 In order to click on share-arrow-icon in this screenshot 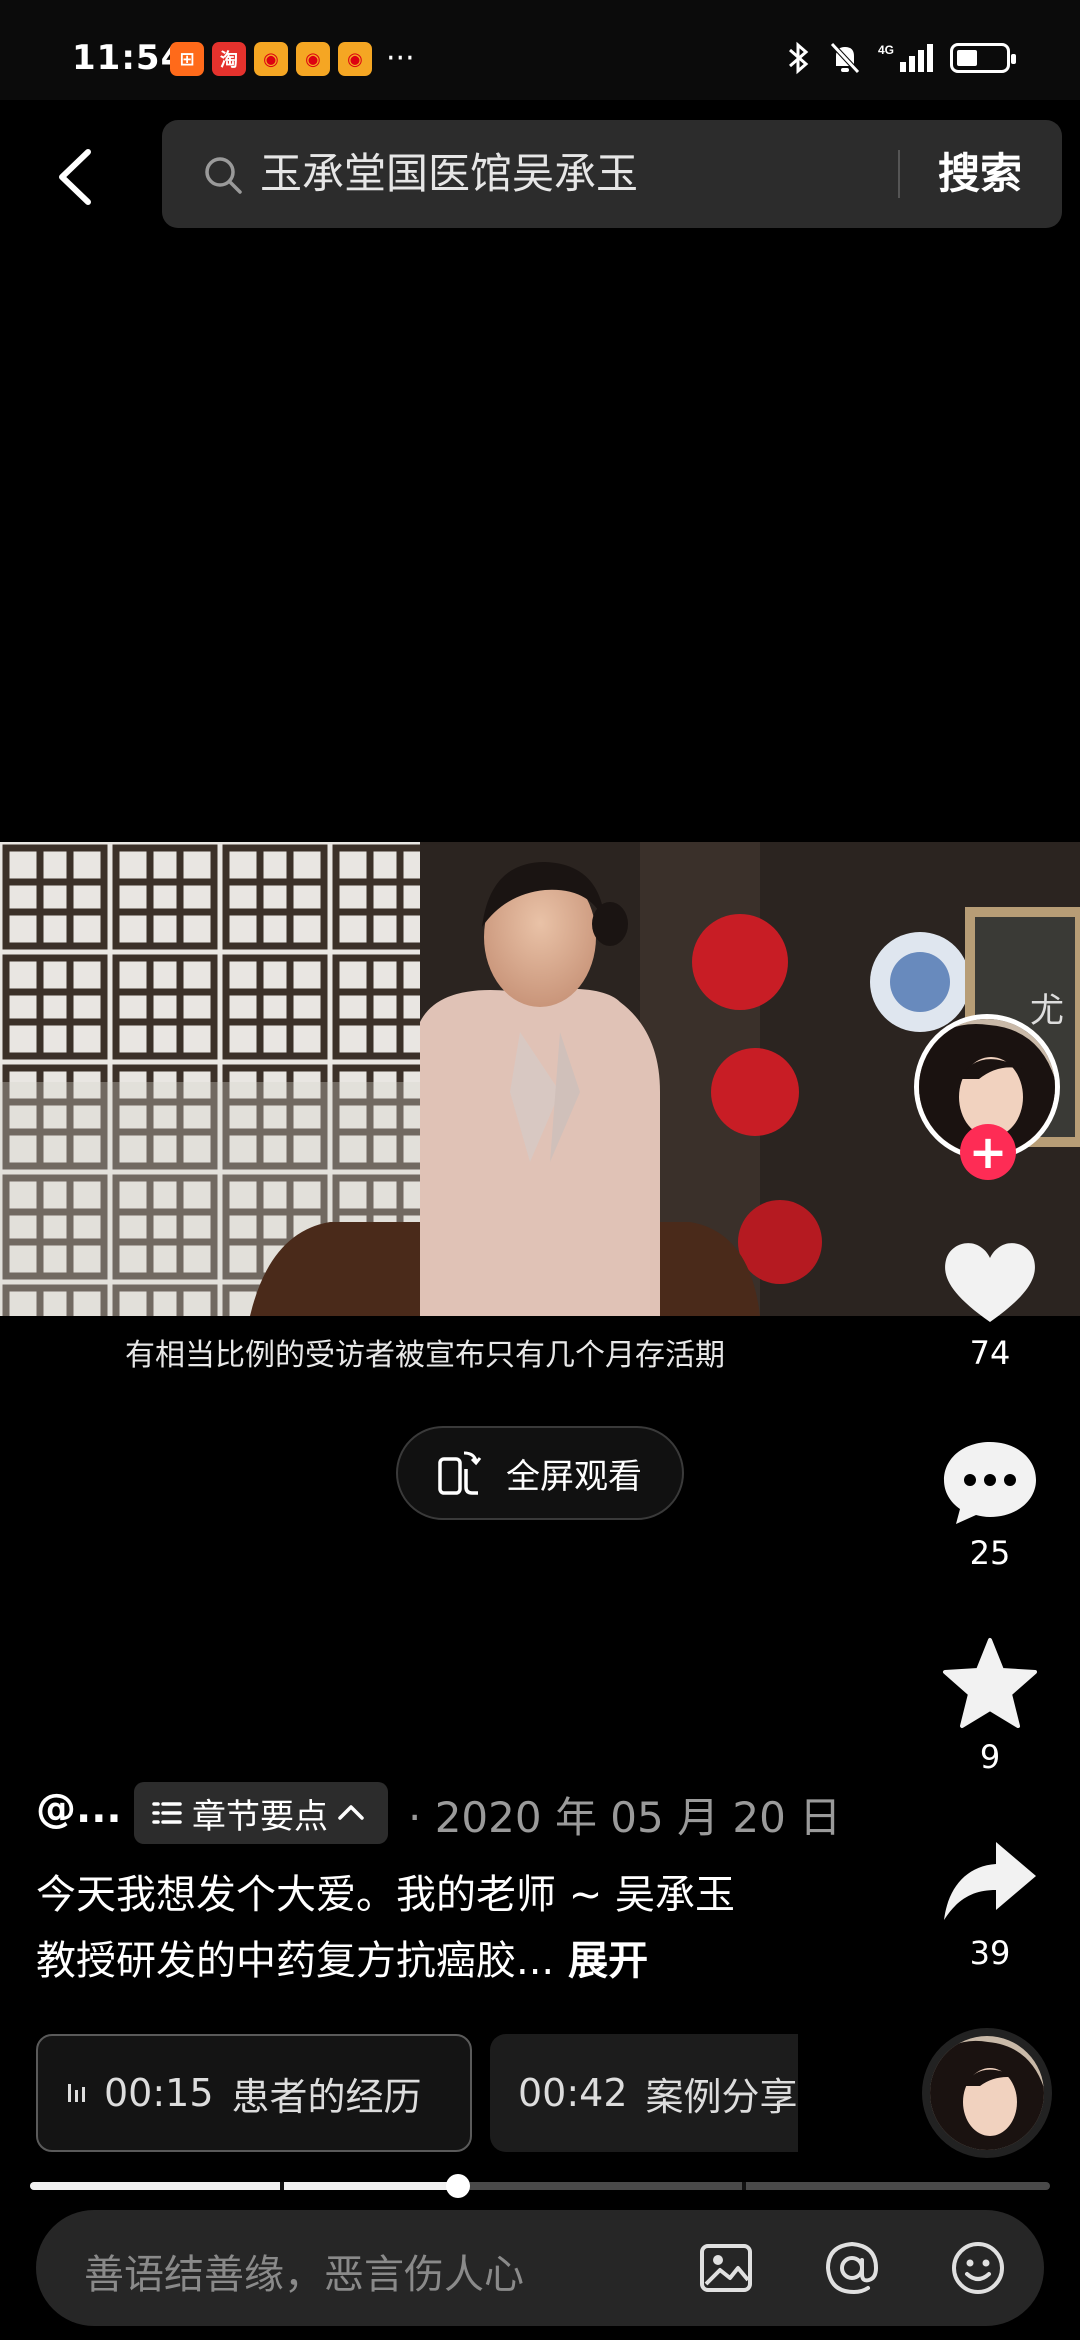, I will do `click(990, 1881)`.